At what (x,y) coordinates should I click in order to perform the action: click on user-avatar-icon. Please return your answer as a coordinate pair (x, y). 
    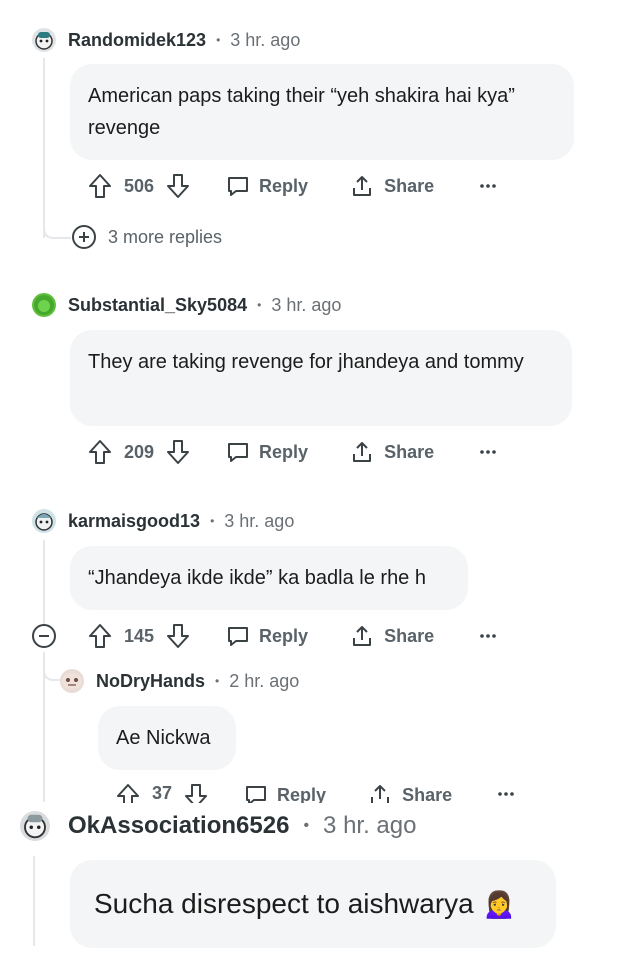
    Looking at the image, I should click on (72, 681).